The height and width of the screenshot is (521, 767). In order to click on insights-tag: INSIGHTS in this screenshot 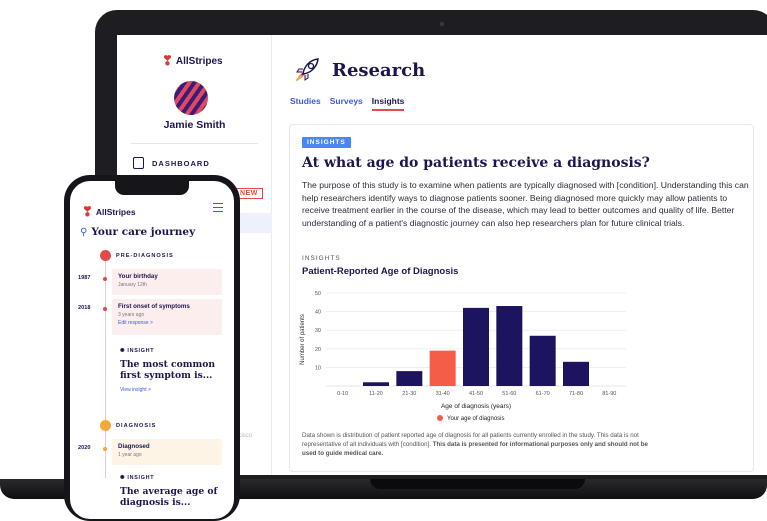, I will do `click(326, 142)`.